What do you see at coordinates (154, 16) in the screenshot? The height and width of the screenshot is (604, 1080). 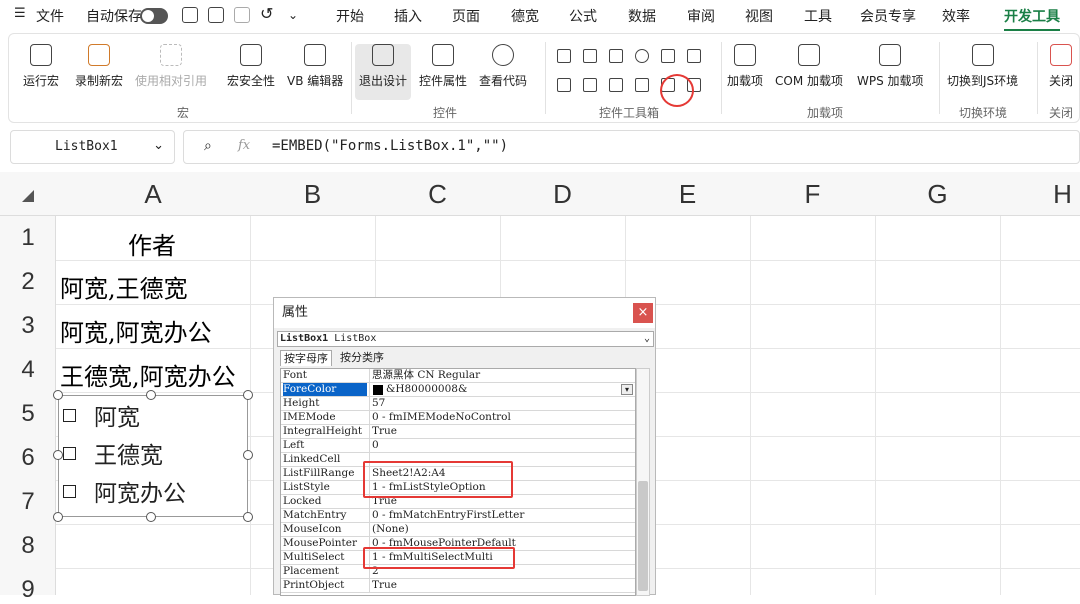 I see `autosave-toggle` at bounding box center [154, 16].